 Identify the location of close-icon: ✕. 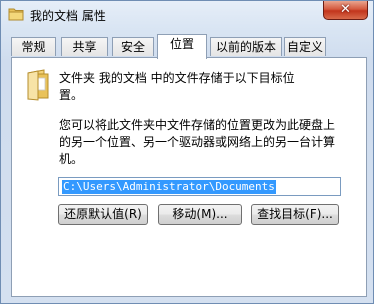
(345, 9).